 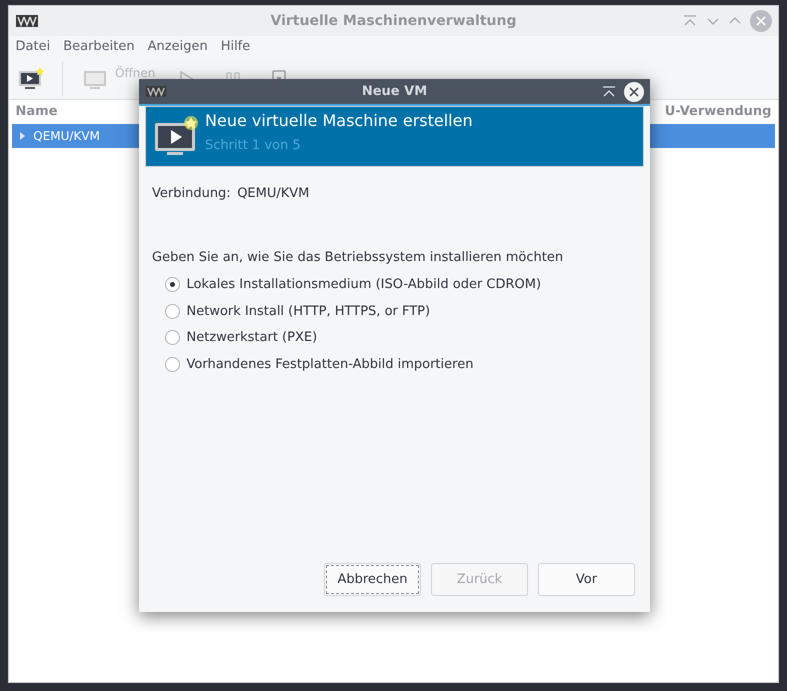 What do you see at coordinates (308, 311) in the screenshot?
I see `option-label: Network Install (HTTP, HTTPS, or FTP)` at bounding box center [308, 311].